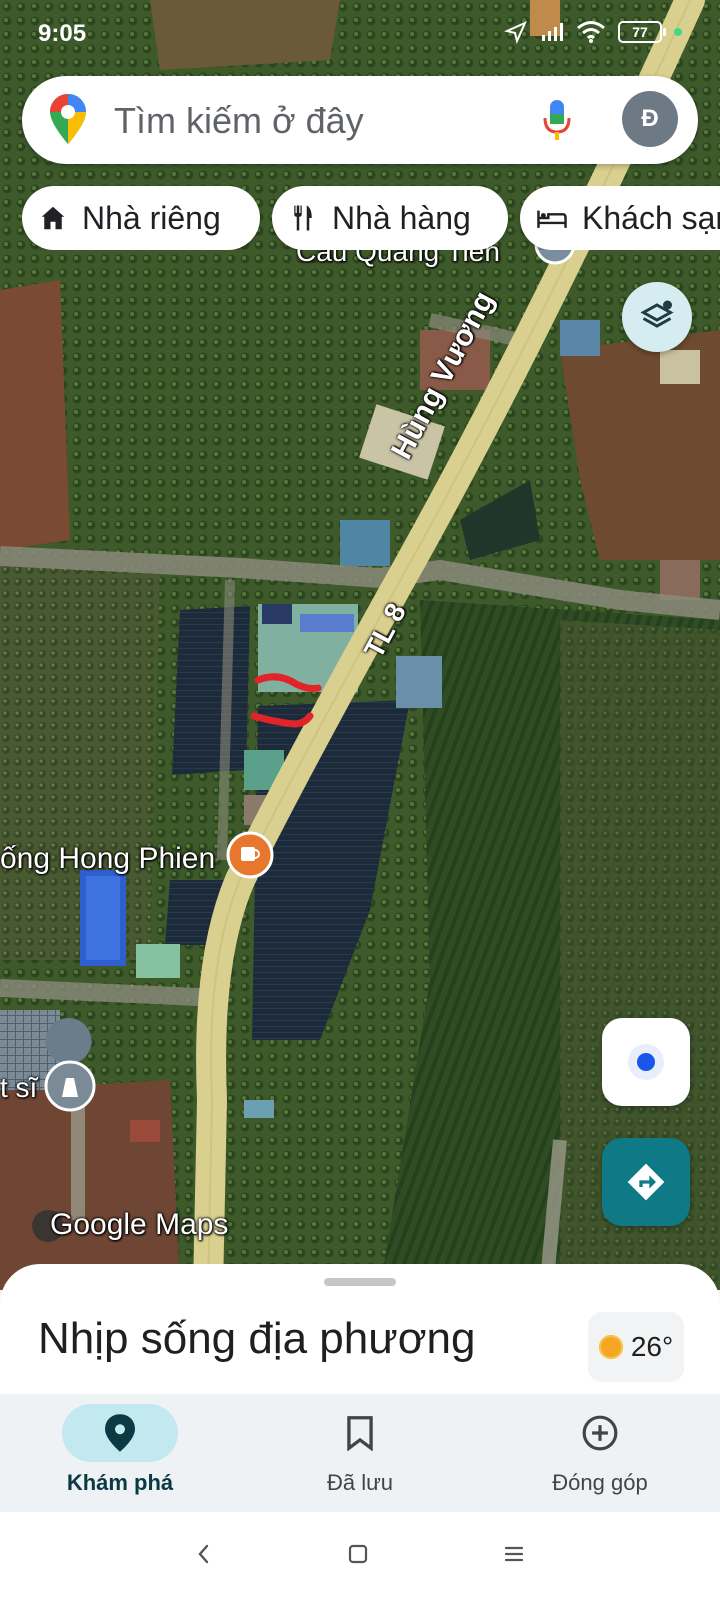 Image resolution: width=720 pixels, height=1600 pixels. I want to click on nav-saved-label: Đã lưu, so click(360, 1482).